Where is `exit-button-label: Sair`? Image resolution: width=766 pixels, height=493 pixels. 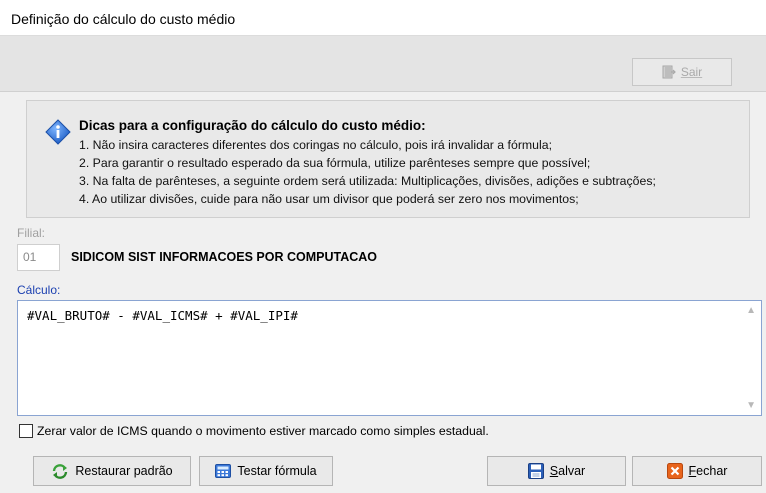
exit-button-label: Sair is located at coordinates (691, 72).